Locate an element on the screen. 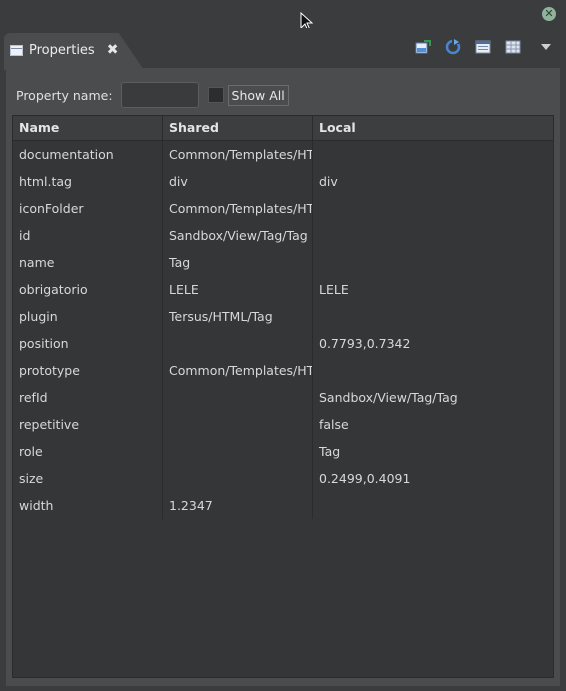 The image size is (566, 691). table-row: width 1.2347 is located at coordinates (283, 505).